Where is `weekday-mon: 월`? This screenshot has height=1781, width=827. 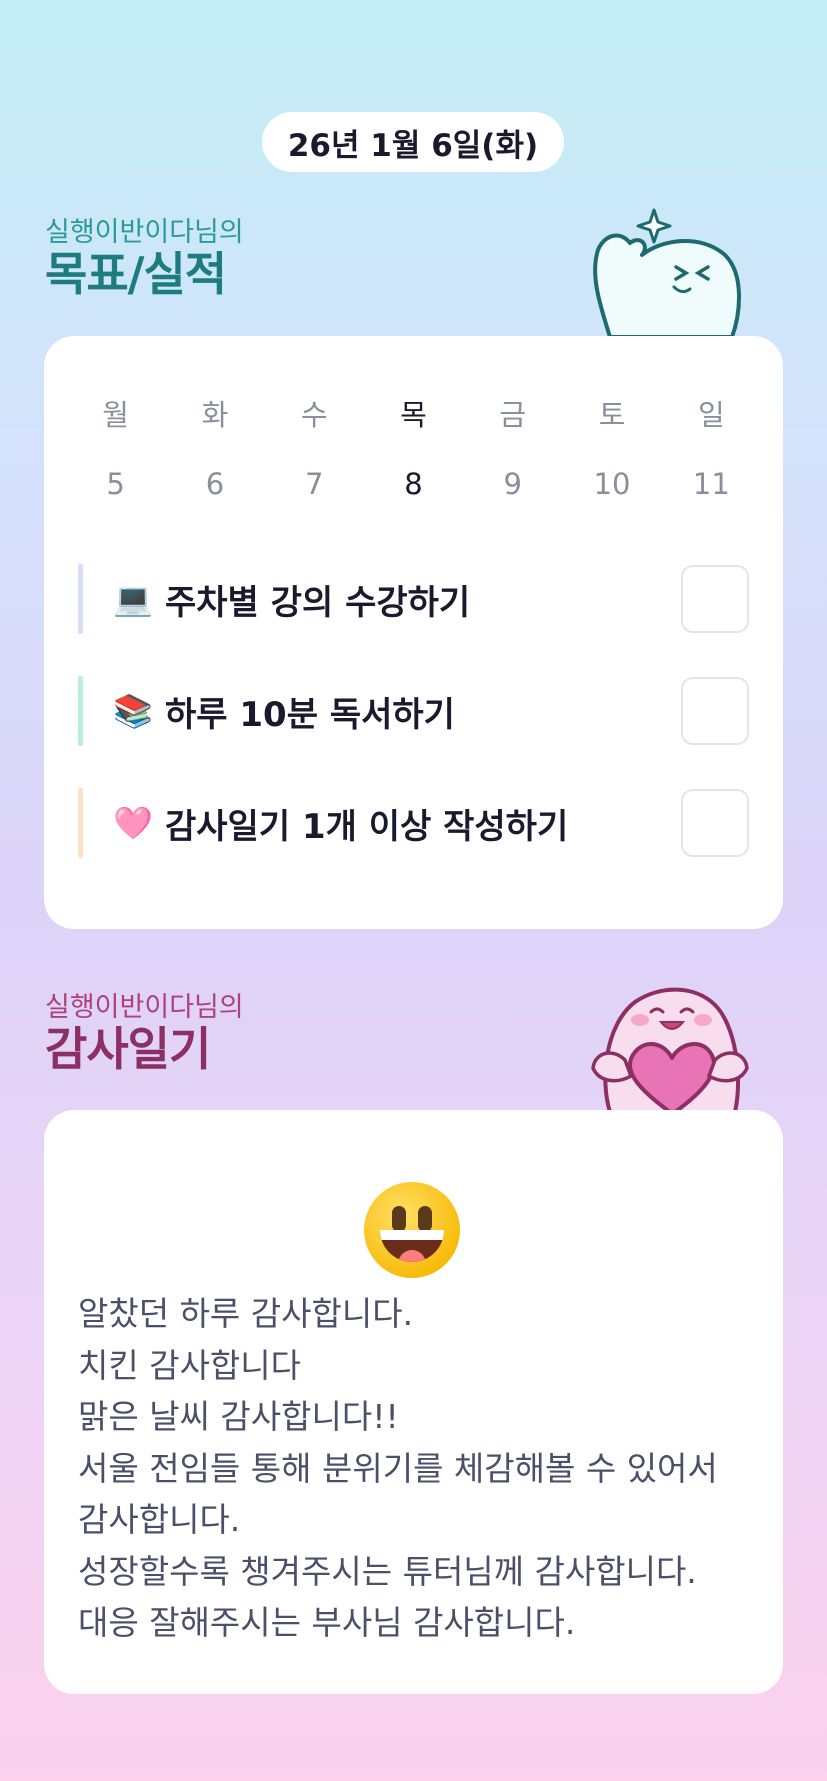 weekday-mon: 월 is located at coordinates (115, 413).